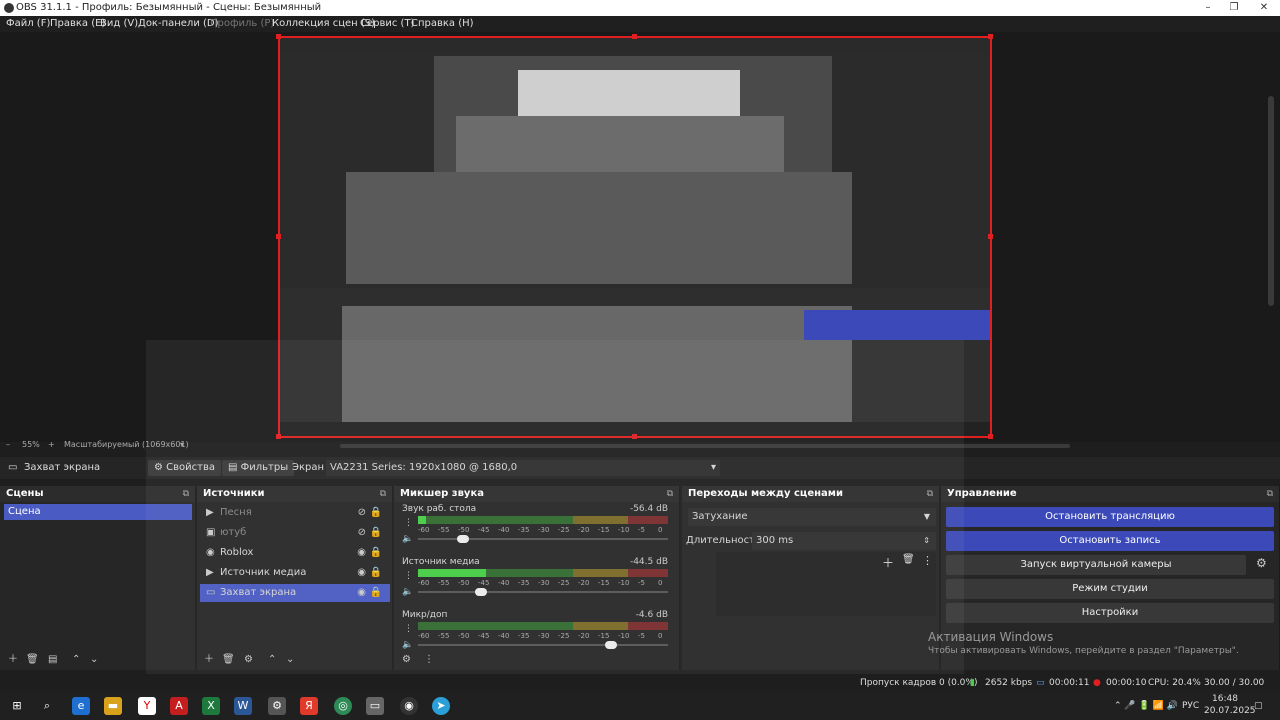  What do you see at coordinates (277, 706) in the screenshot?
I see `settings-app-icon: ⚙` at bounding box center [277, 706].